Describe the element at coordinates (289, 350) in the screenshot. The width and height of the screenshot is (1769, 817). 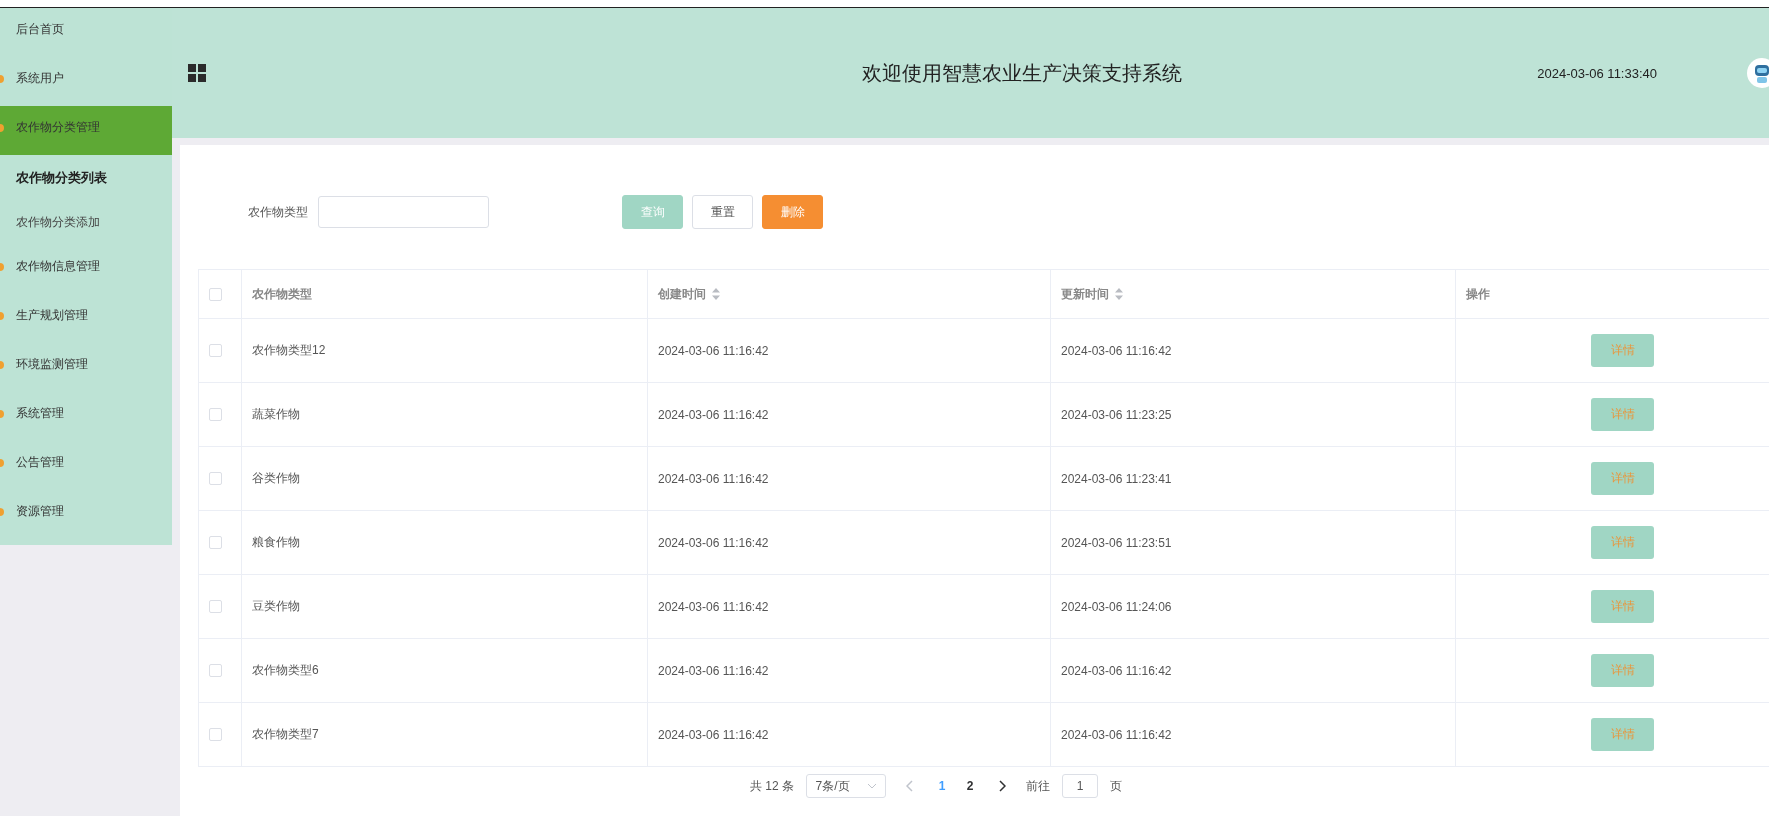
I see `table-cell: 农作物类型12` at that location.